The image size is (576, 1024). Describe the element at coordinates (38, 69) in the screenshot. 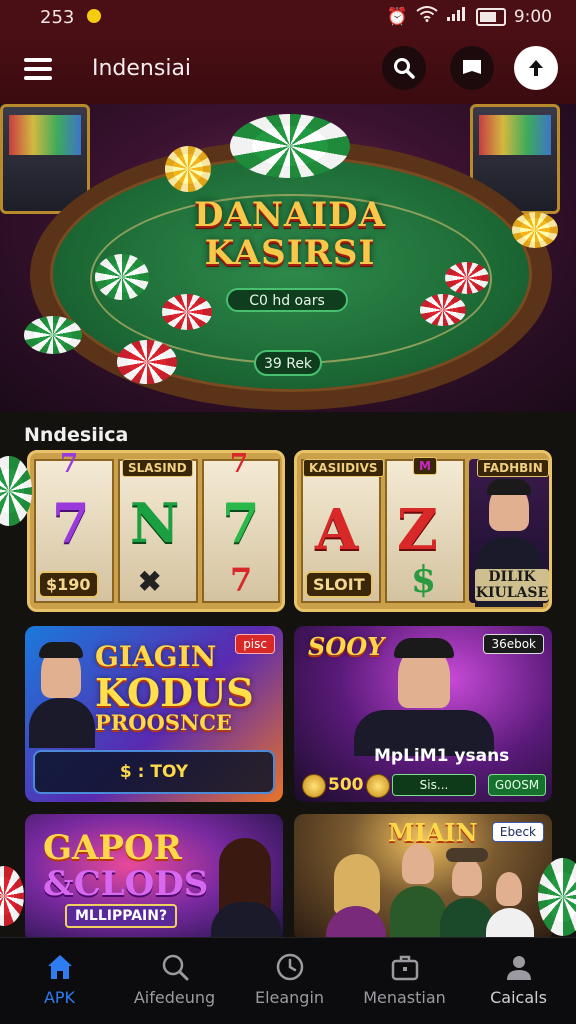

I see `menu-icon` at that location.